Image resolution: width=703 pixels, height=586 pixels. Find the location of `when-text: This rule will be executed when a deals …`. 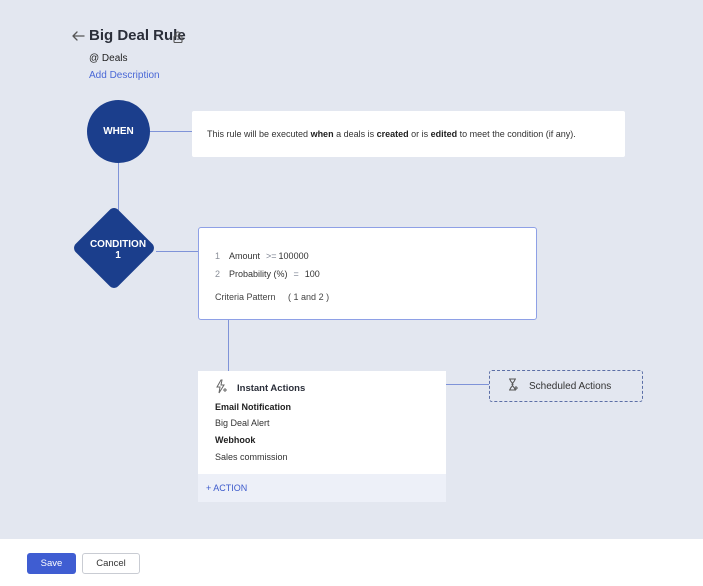

when-text: This rule will be executed when a deals … is located at coordinates (391, 134).